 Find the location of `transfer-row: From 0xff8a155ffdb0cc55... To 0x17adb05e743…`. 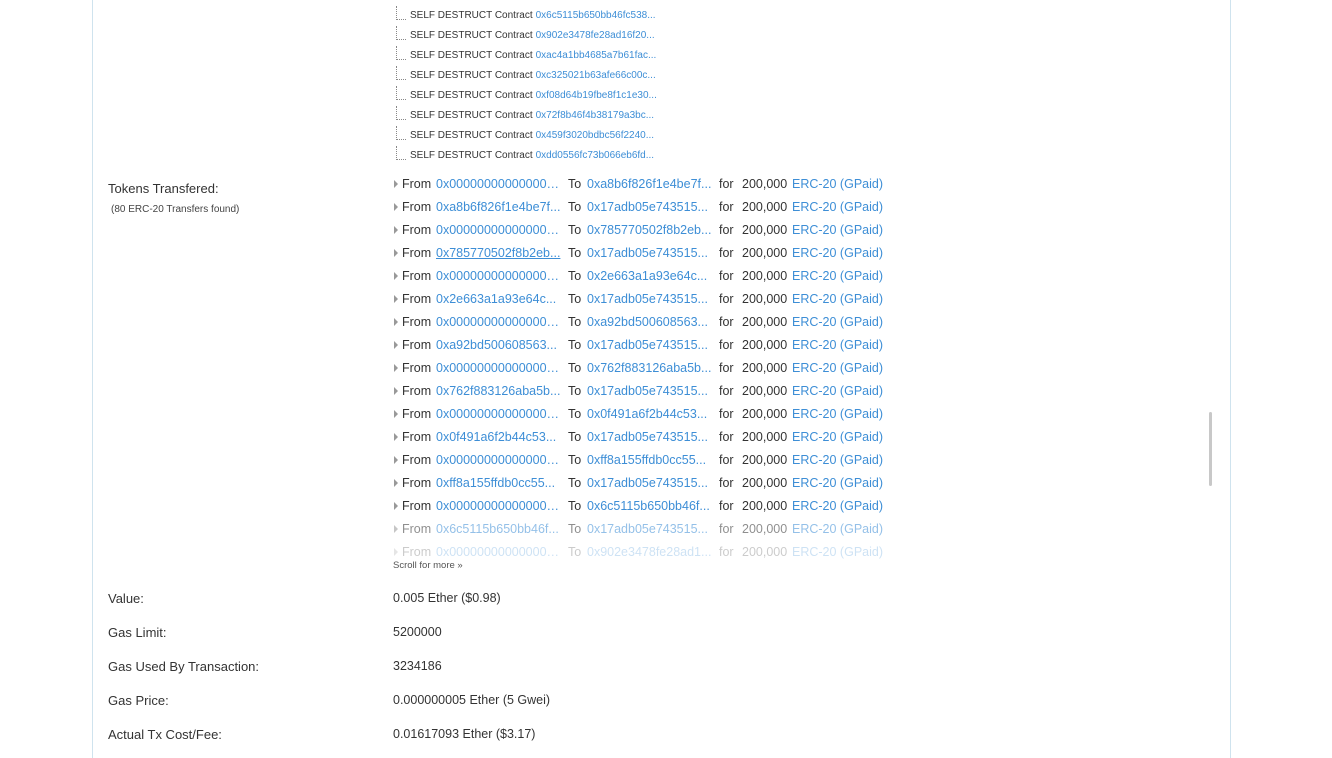

transfer-row: From 0xff8a155ffdb0cc55... To 0x17adb05e743… is located at coordinates (642, 484).